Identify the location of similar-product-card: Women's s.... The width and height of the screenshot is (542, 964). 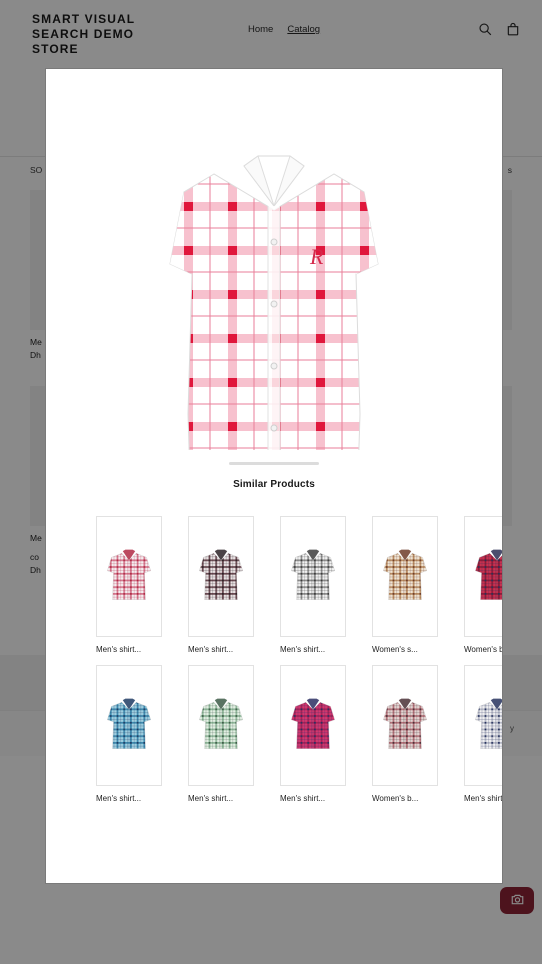
(405, 585).